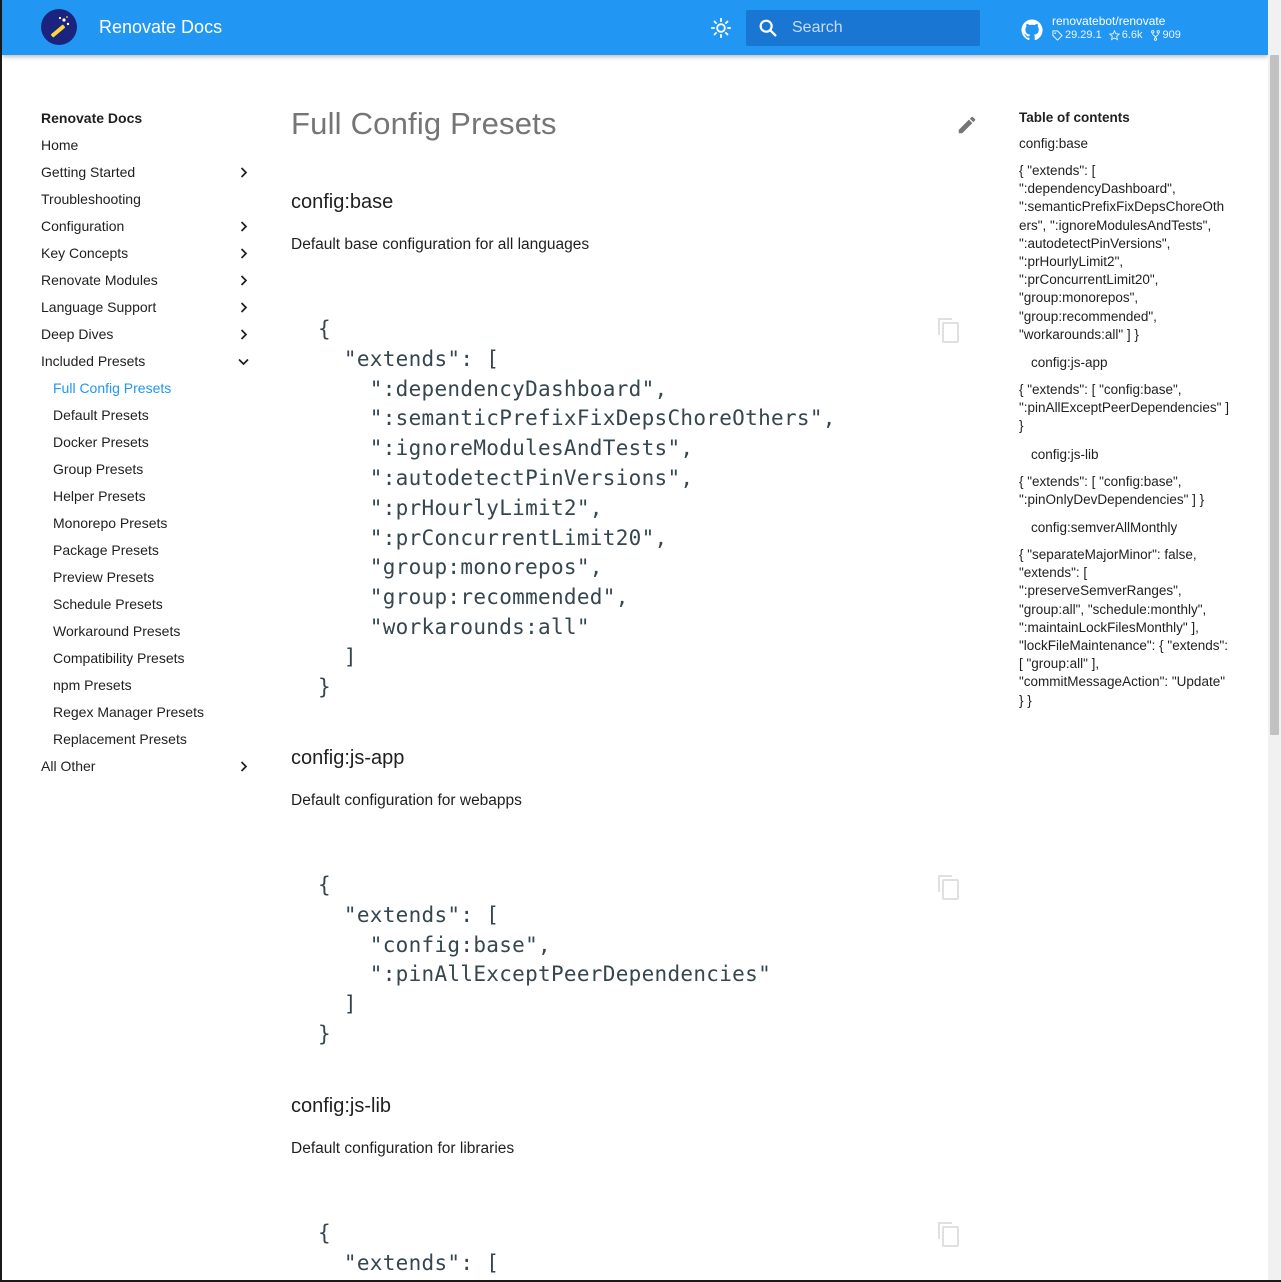  I want to click on sidebar-item-helper-presets: Helper Presets, so click(146, 499).